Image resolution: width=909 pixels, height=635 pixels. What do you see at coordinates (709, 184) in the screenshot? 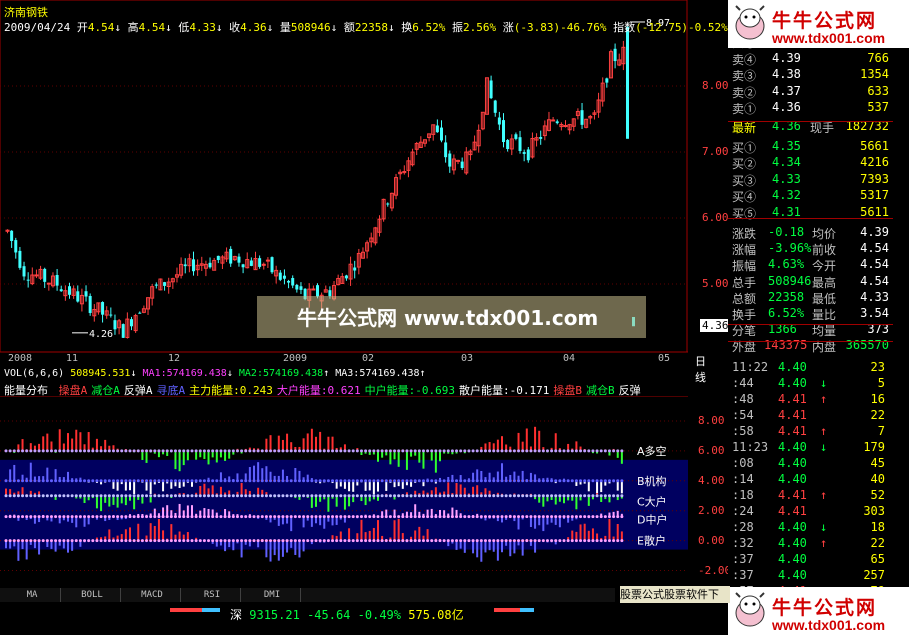
I see `price-axis: 8.00 7.00 6.00 5.00 4.36` at bounding box center [709, 184].